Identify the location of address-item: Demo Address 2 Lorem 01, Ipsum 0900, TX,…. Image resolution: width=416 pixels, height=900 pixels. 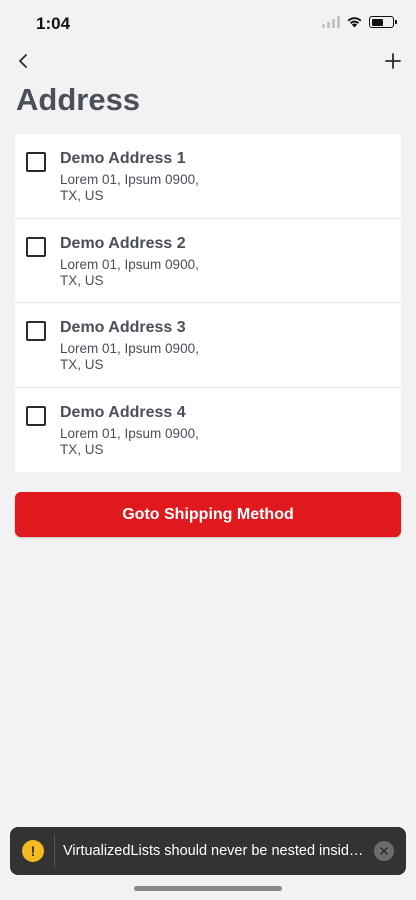
(208, 261).